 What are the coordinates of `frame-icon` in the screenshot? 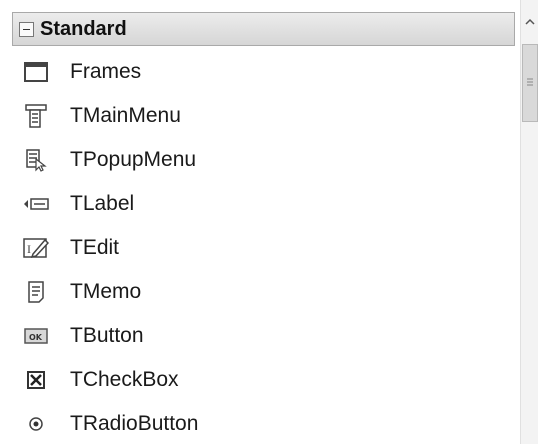 It's located at (36, 72).